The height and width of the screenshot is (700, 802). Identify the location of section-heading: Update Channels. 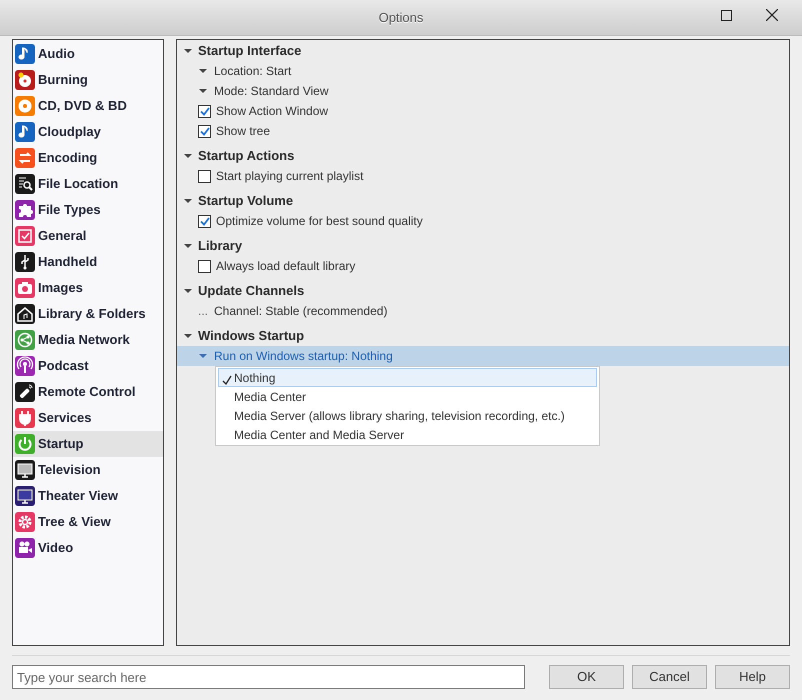
(251, 291).